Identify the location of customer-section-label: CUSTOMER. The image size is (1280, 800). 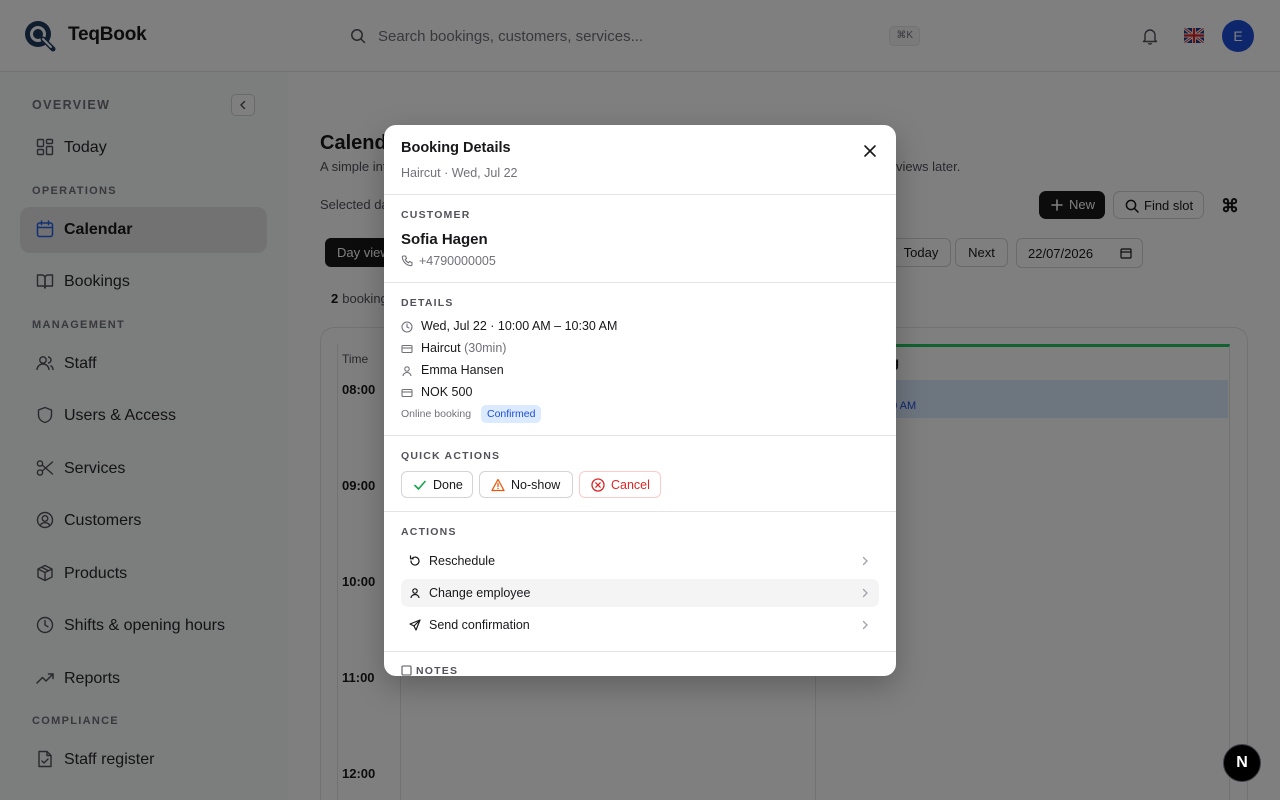
(436, 215).